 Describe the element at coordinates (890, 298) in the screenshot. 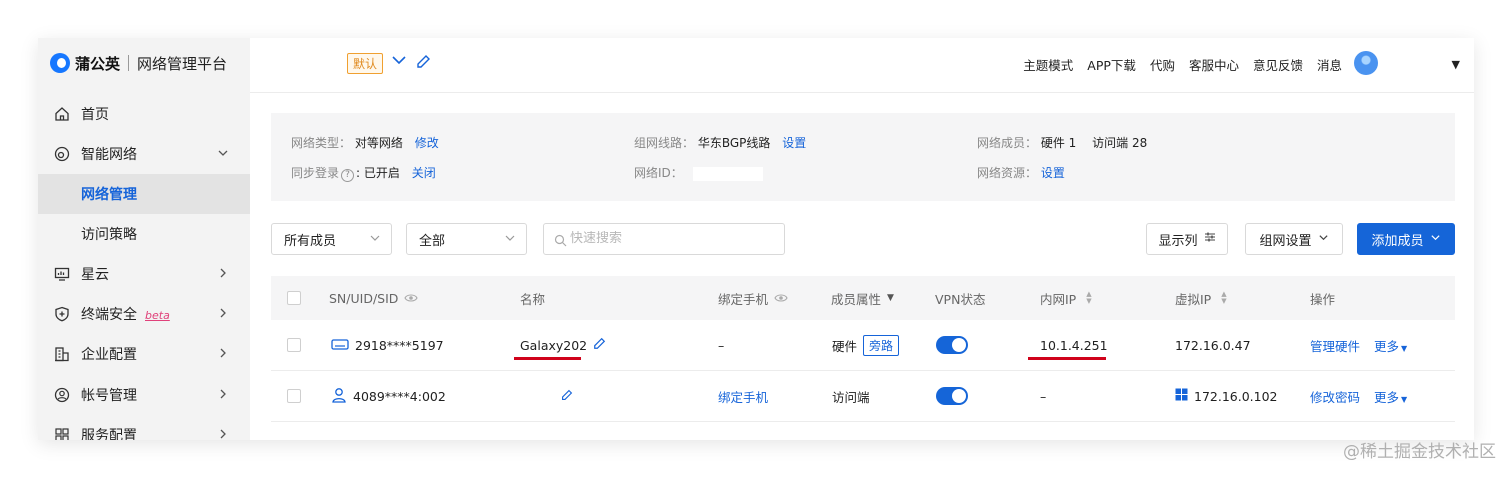

I see `filter-caret-icon: ▼` at that location.